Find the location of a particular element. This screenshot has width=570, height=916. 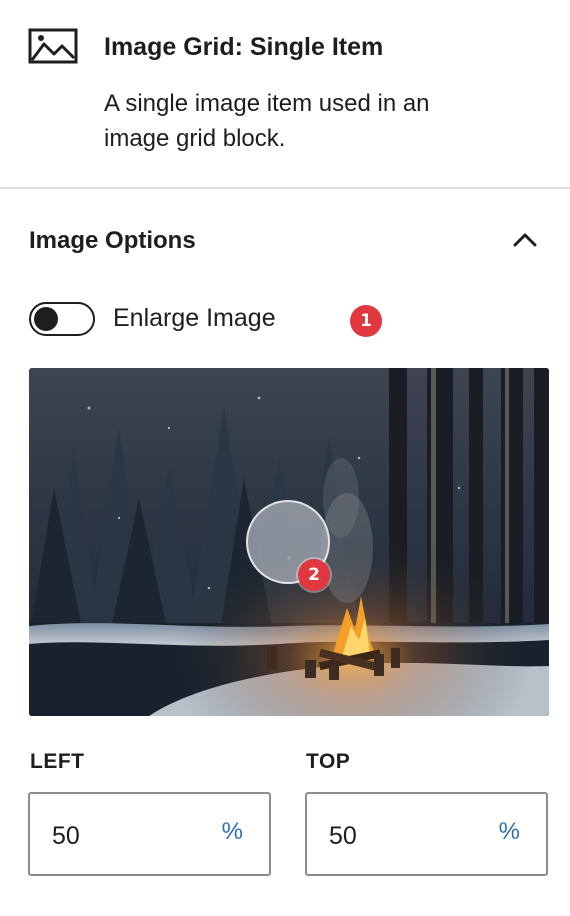

top-input is located at coordinates (404, 836).